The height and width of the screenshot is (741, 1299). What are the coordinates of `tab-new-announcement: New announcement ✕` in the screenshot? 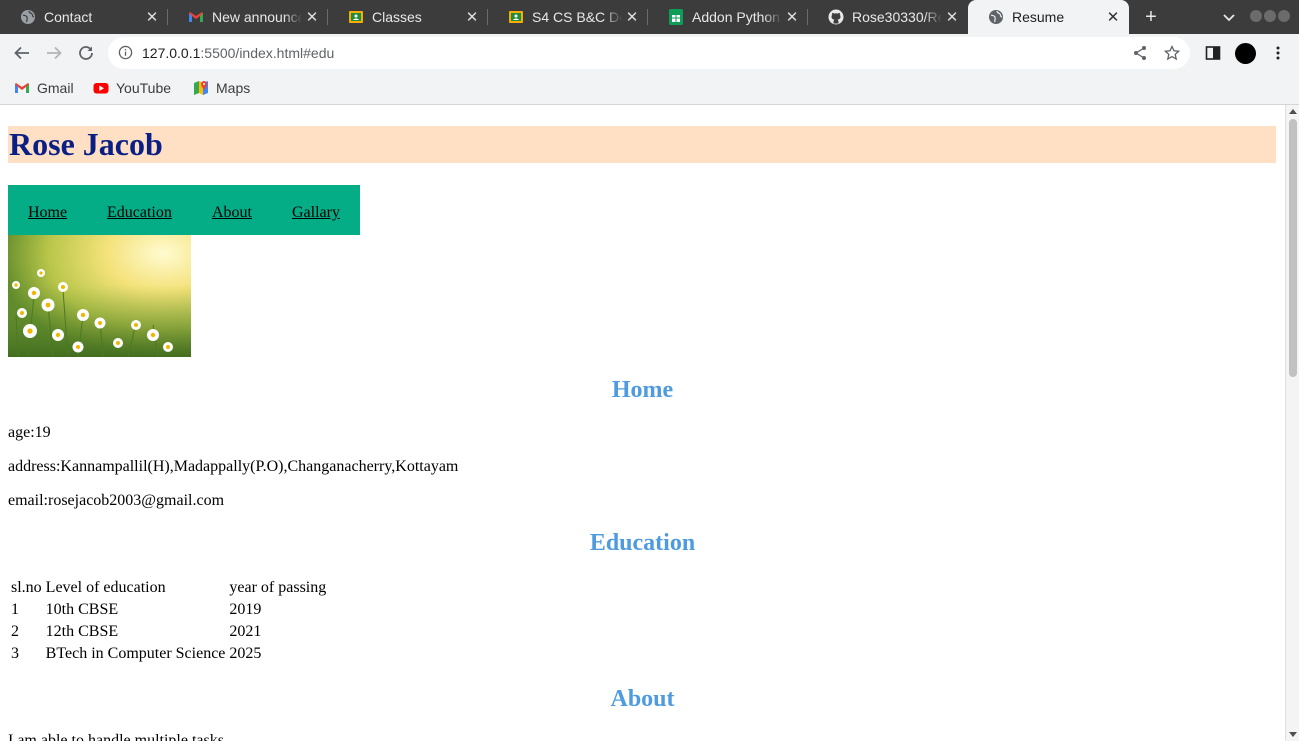 It's located at (248, 17).